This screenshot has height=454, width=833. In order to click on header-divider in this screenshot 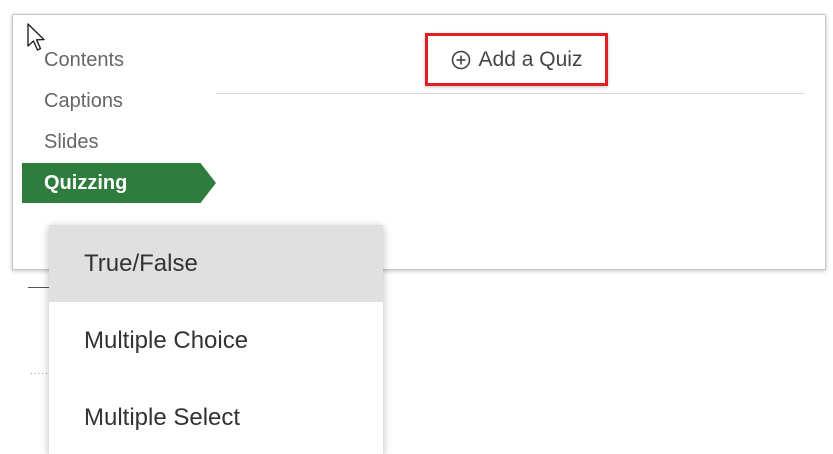, I will do `click(510, 93)`.